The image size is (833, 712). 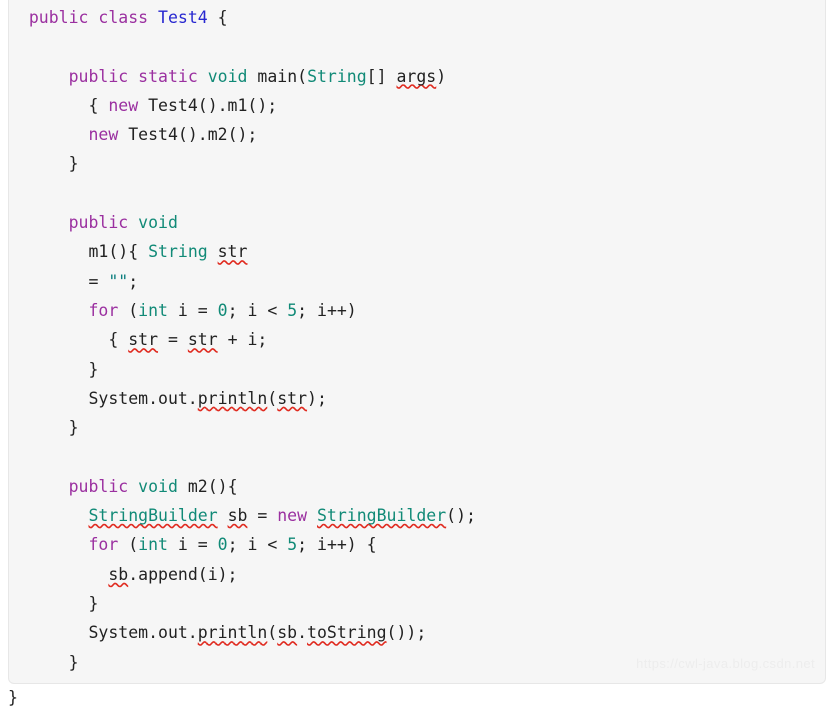 I want to click on code-line-17: public void m2(){, so click(x=153, y=486).